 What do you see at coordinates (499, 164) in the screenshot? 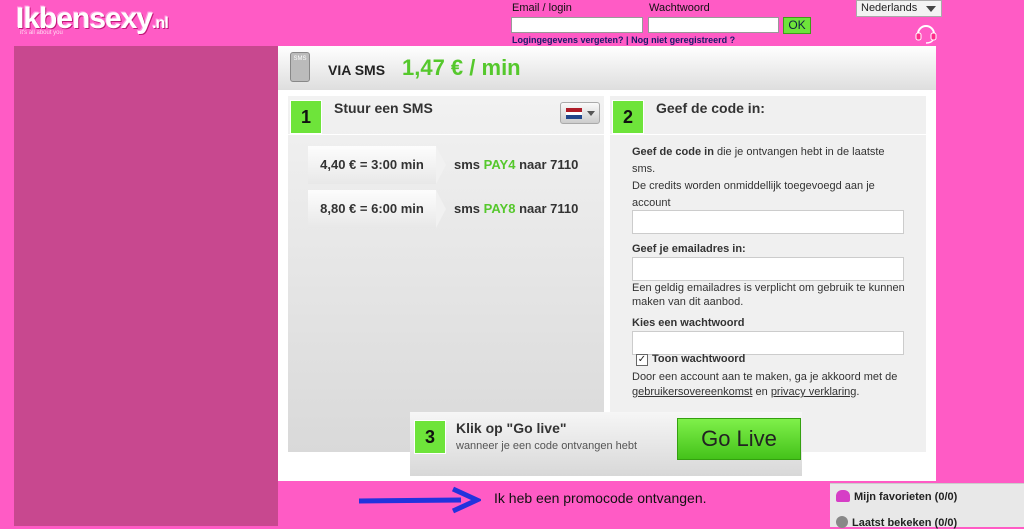
I see `sms-keyword: PAY4` at bounding box center [499, 164].